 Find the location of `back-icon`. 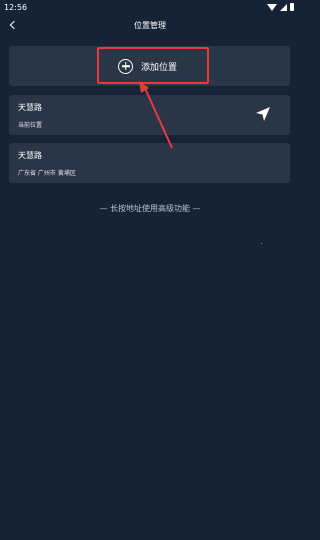

back-icon is located at coordinates (13, 25).